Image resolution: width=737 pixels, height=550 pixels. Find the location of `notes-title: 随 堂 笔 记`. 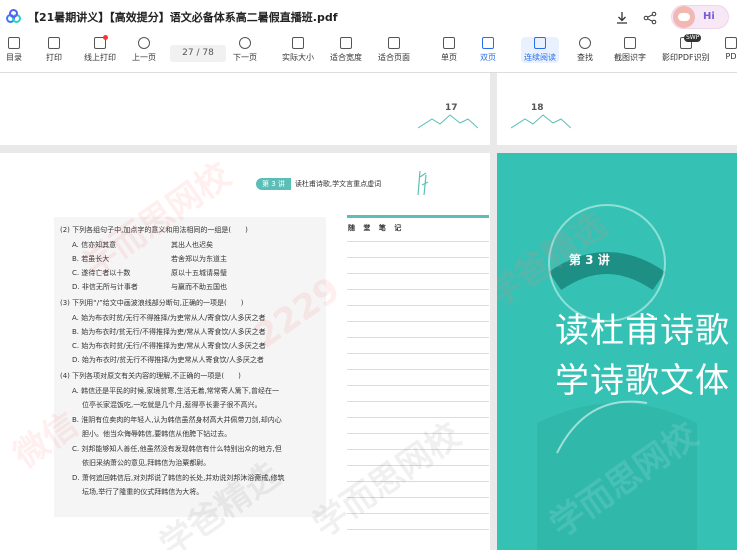

notes-title: 随 堂 笔 记 is located at coordinates (376, 228).